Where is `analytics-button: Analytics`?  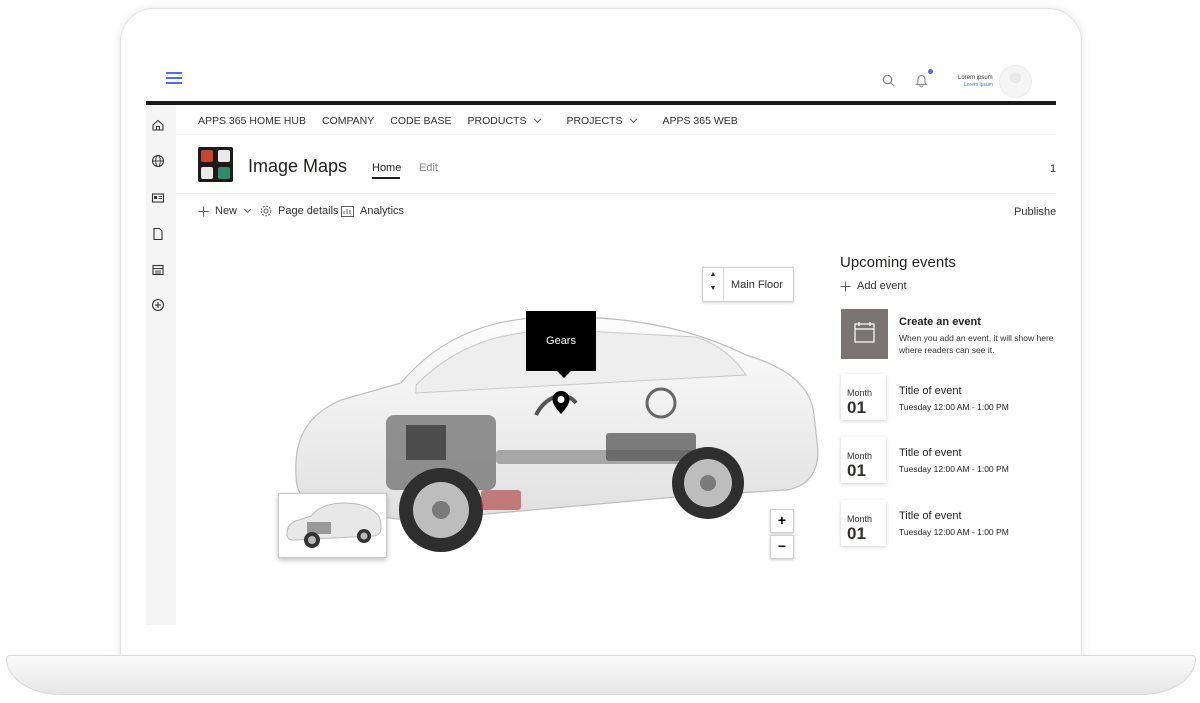 analytics-button: Analytics is located at coordinates (372, 211).